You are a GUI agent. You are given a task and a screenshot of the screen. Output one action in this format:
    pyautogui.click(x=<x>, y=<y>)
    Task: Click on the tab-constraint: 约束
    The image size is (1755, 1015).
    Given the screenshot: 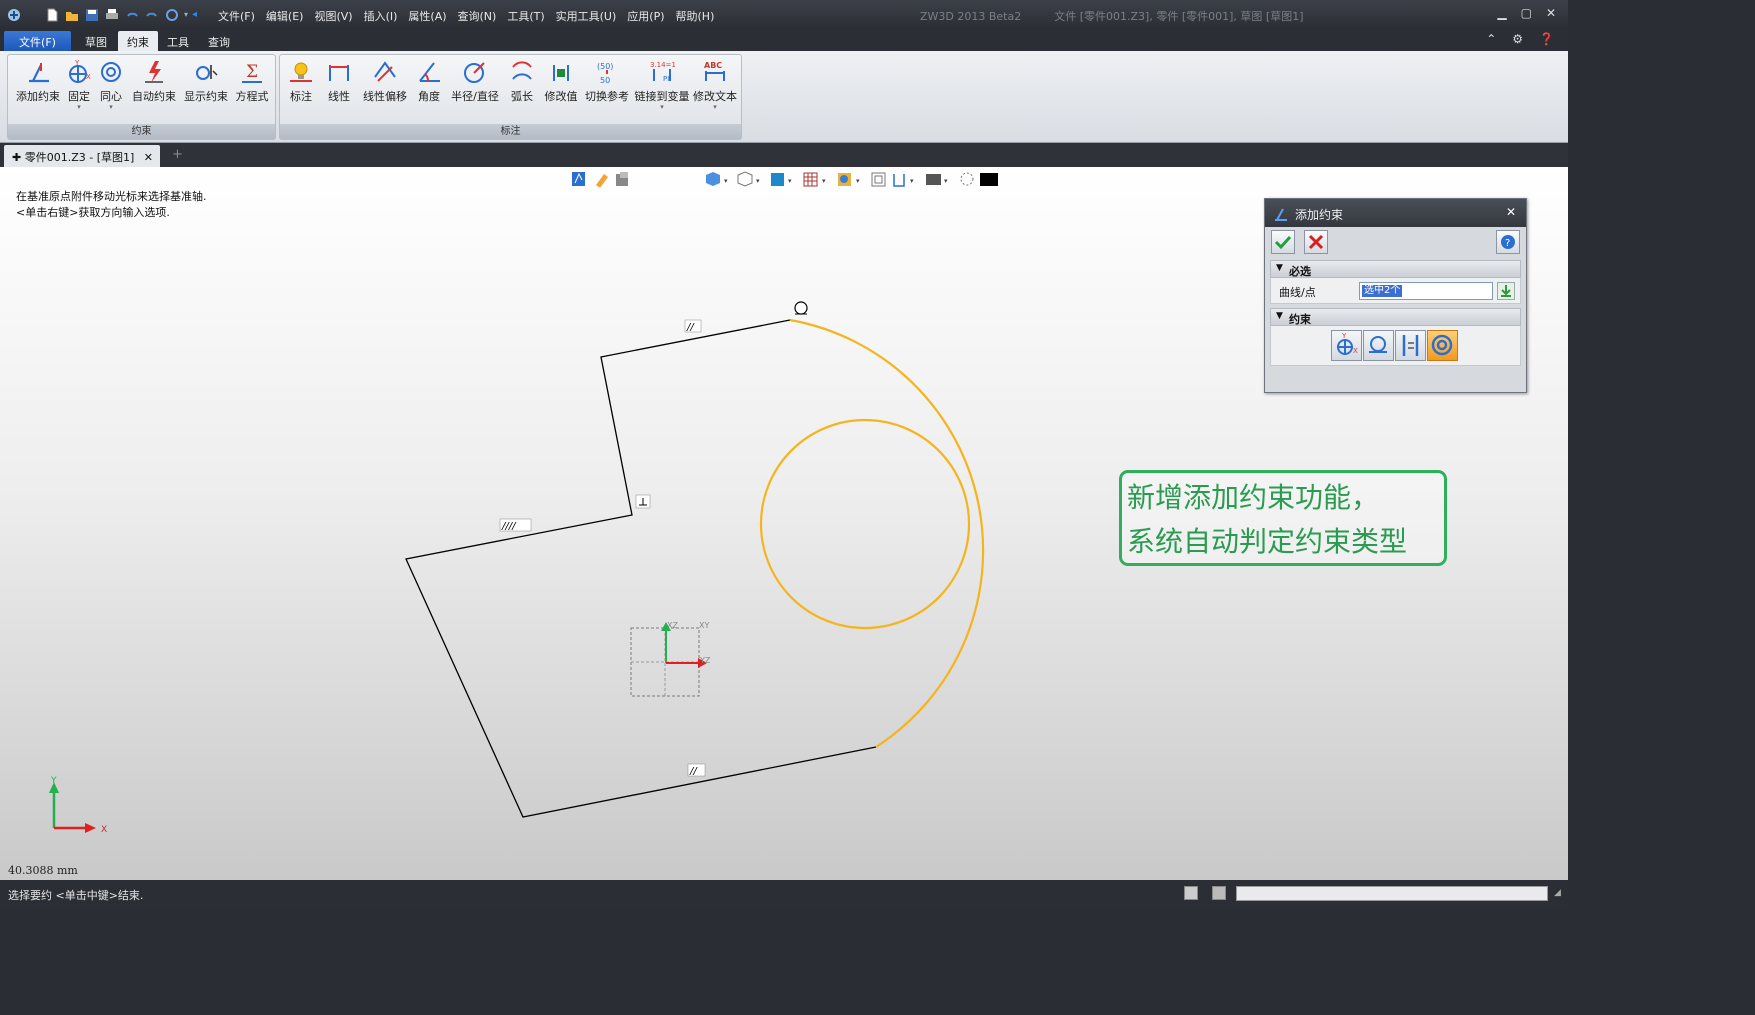 What is the action you would take?
    pyautogui.click(x=138, y=41)
    